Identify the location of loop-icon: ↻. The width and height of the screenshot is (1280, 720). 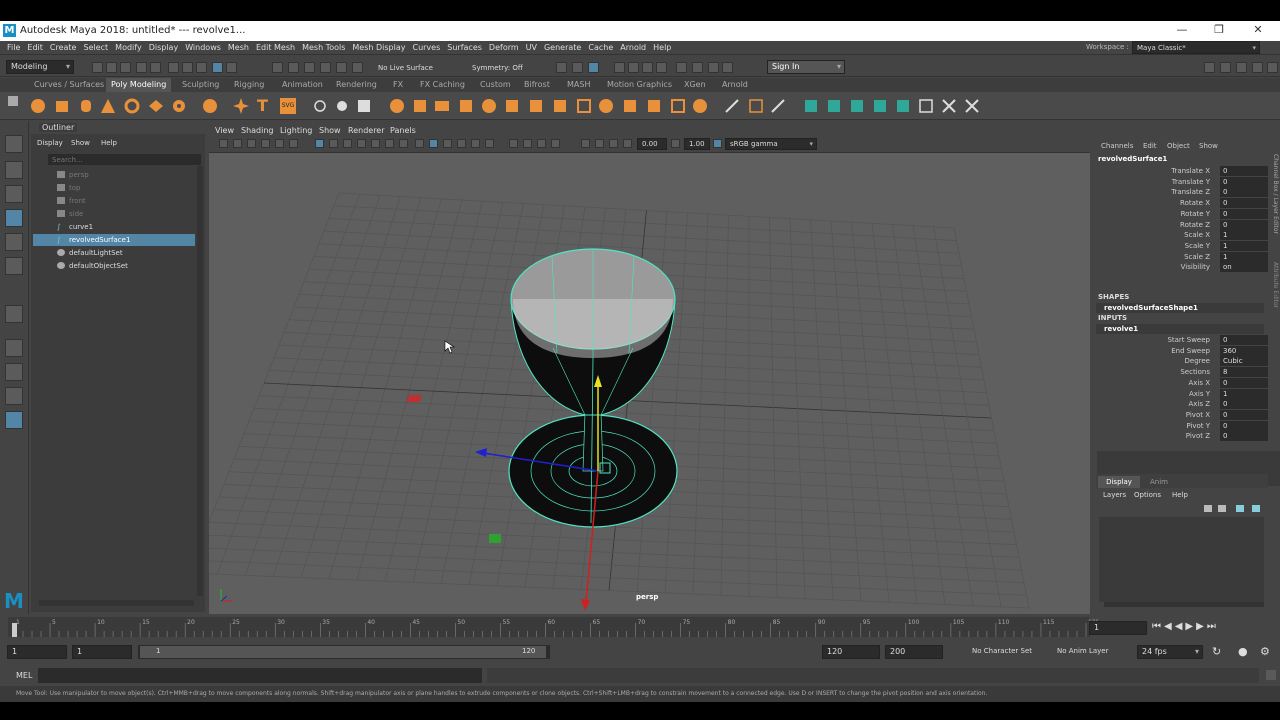
(1216, 651).